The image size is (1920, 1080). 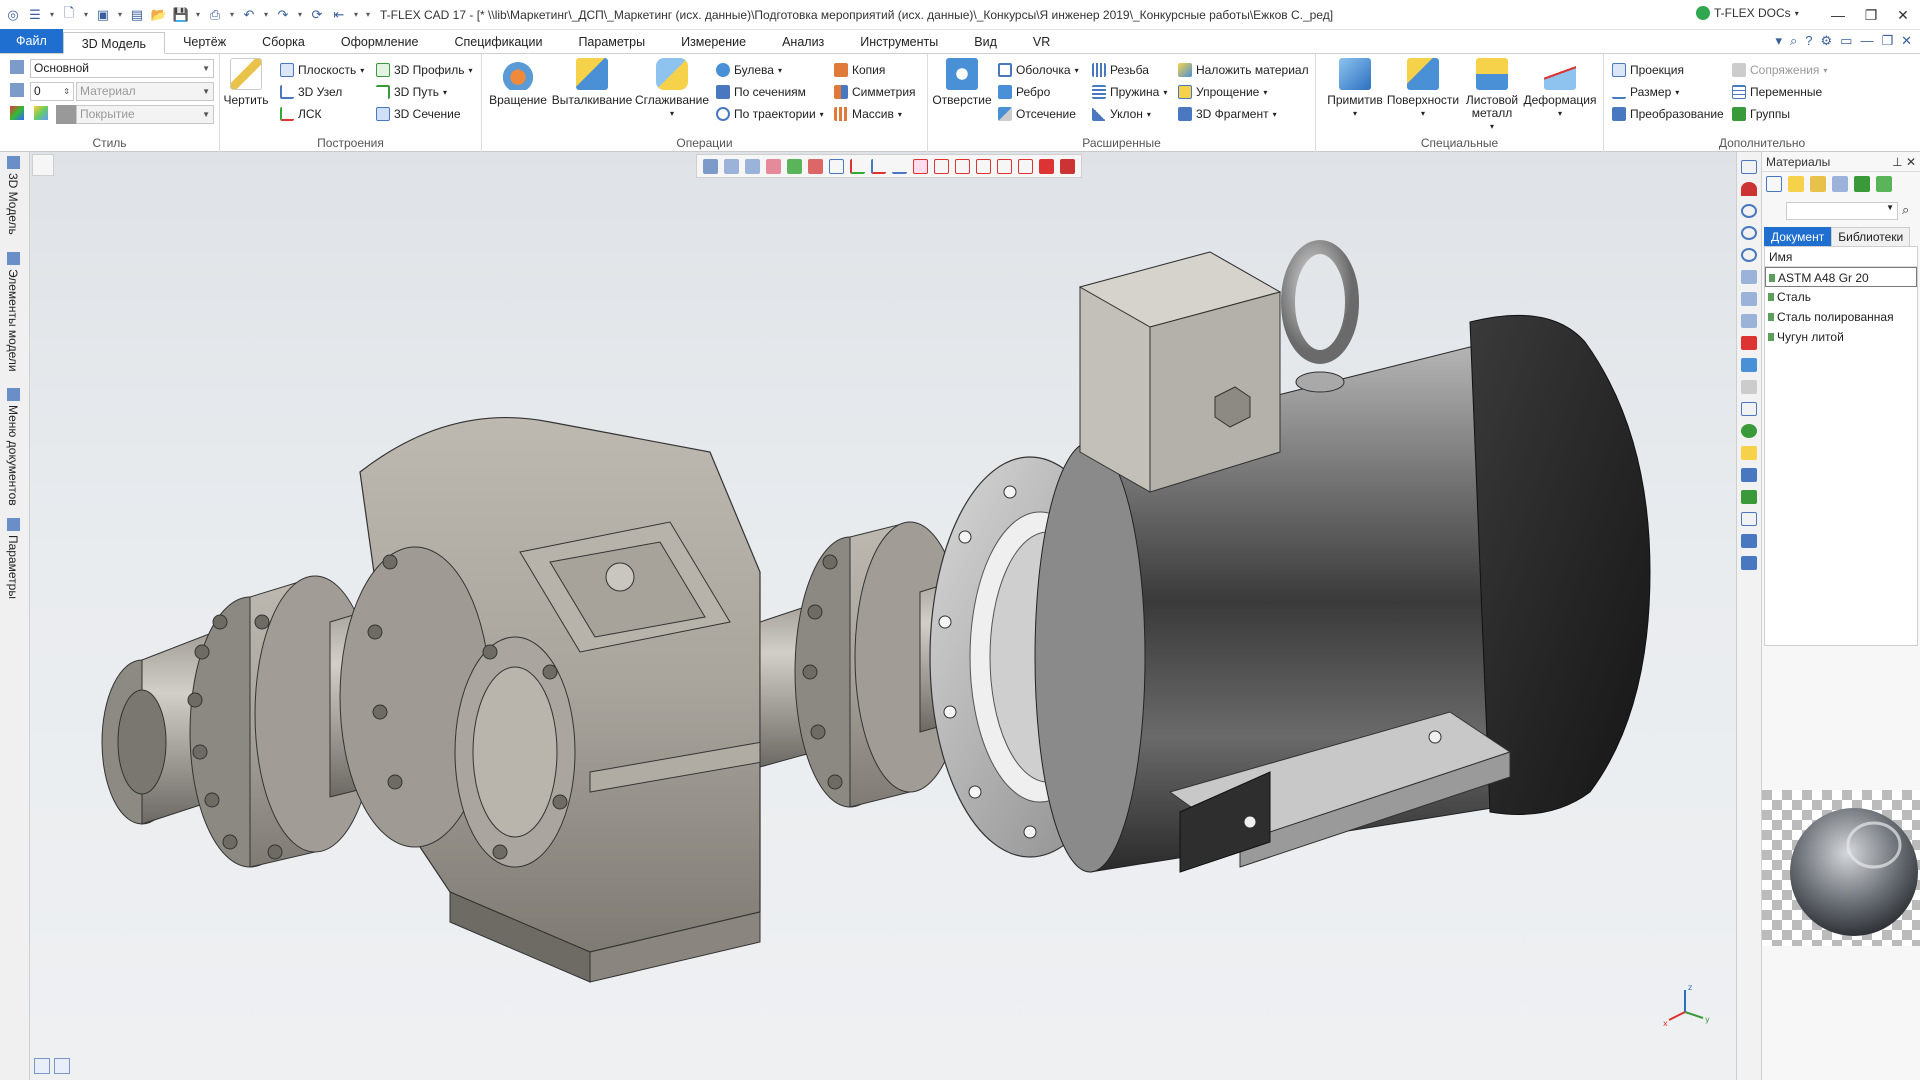 What do you see at coordinates (31, 41) in the screenshot?
I see `tab-file: Файл` at bounding box center [31, 41].